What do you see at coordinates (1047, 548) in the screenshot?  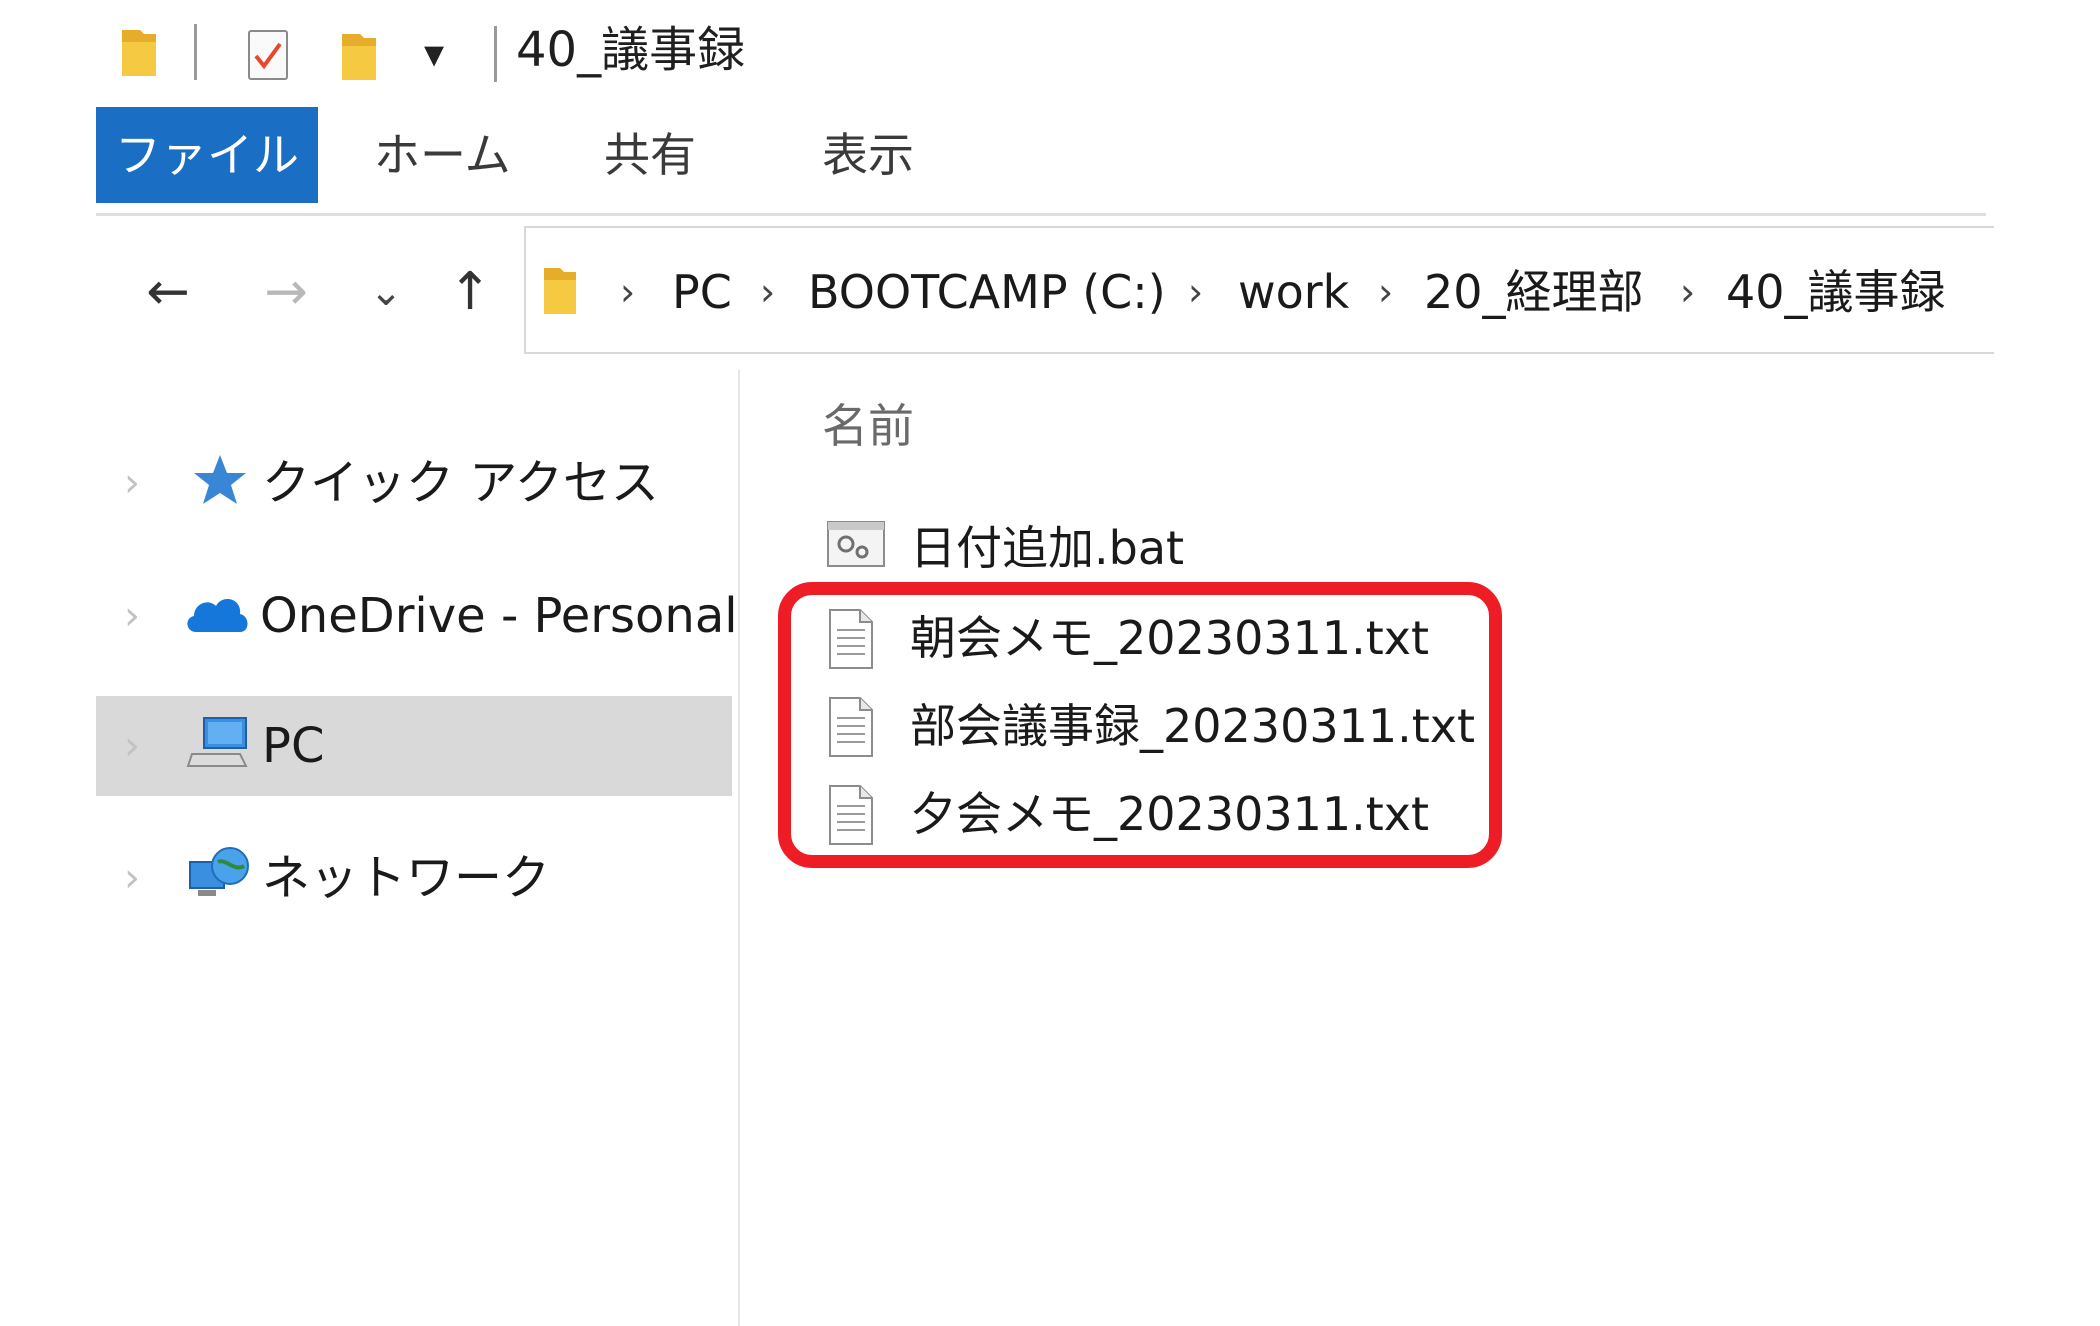 I see `file-name: 日付追加.bat` at bounding box center [1047, 548].